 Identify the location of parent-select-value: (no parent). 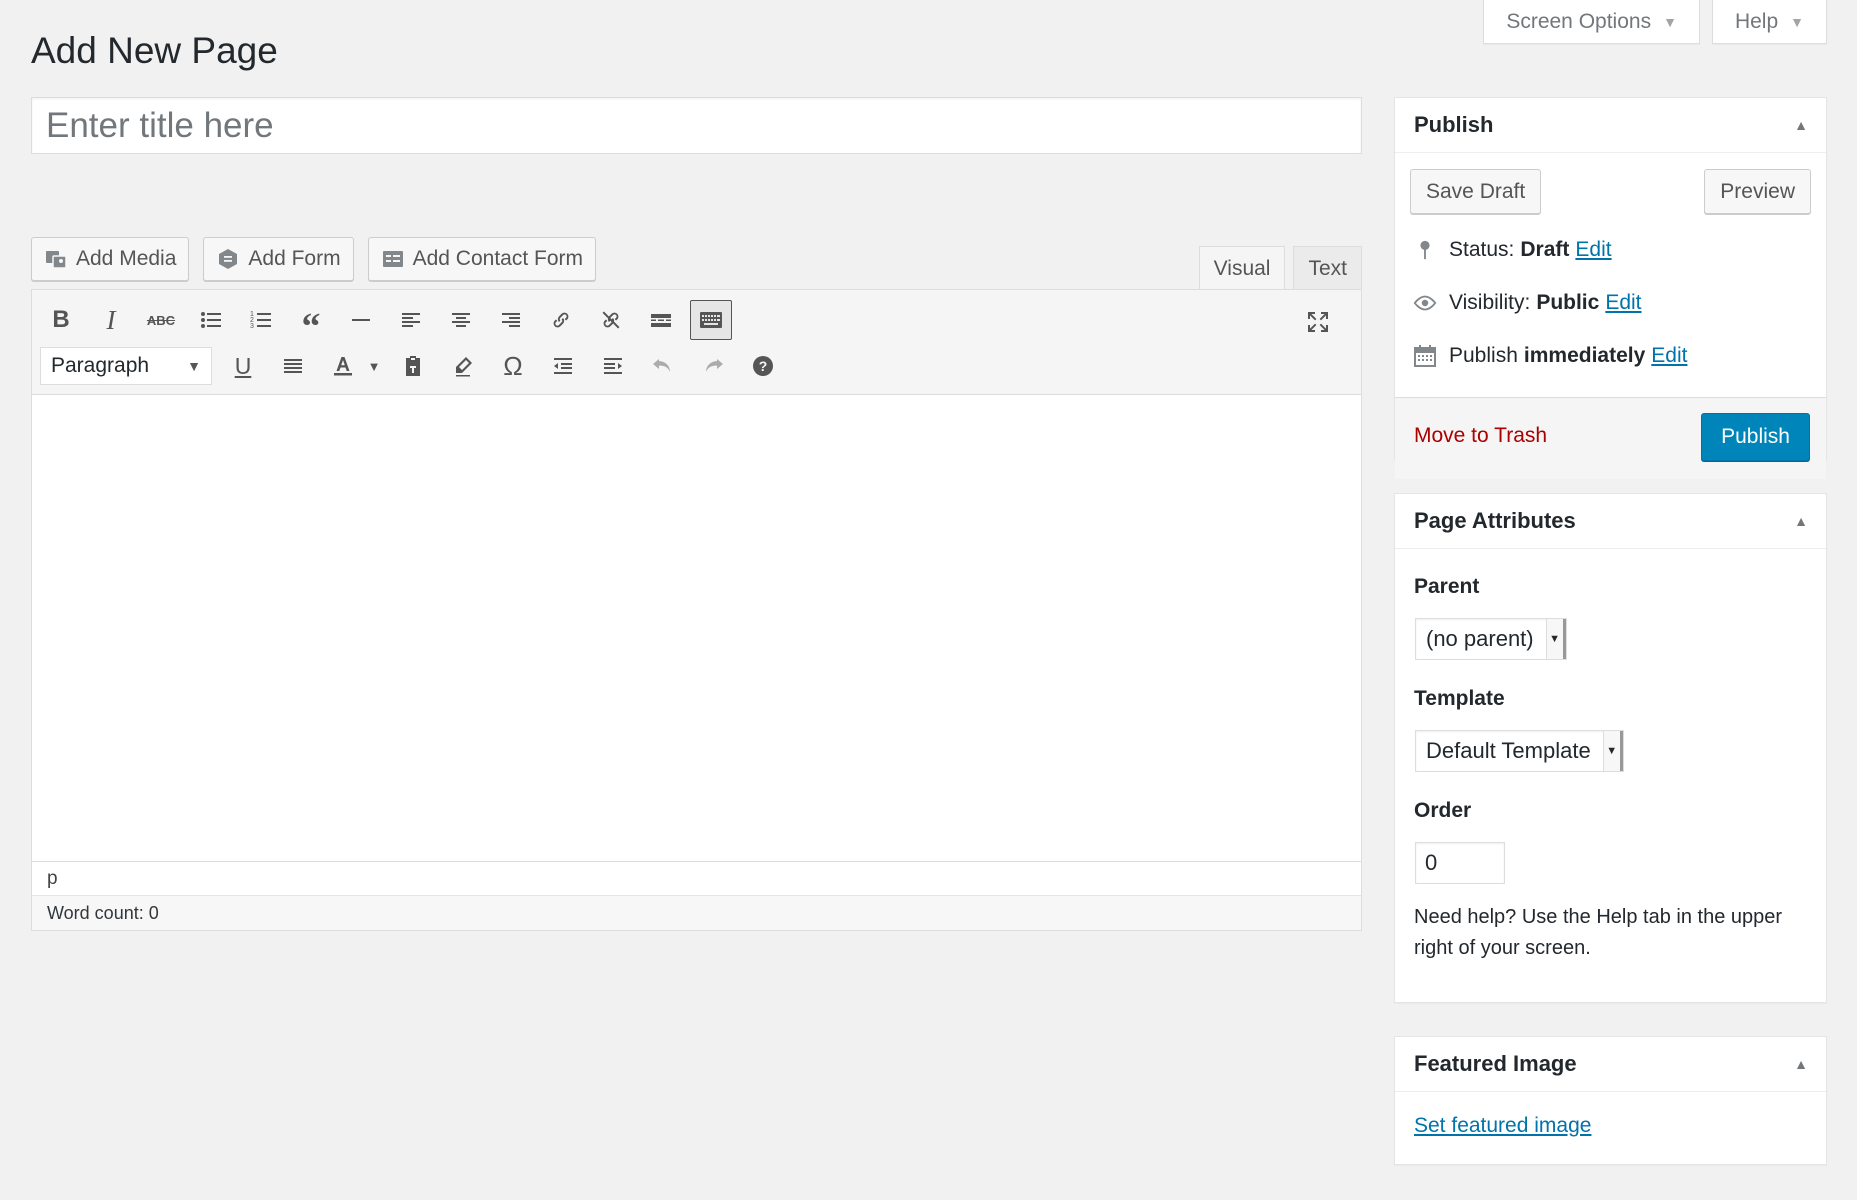
(1480, 638).